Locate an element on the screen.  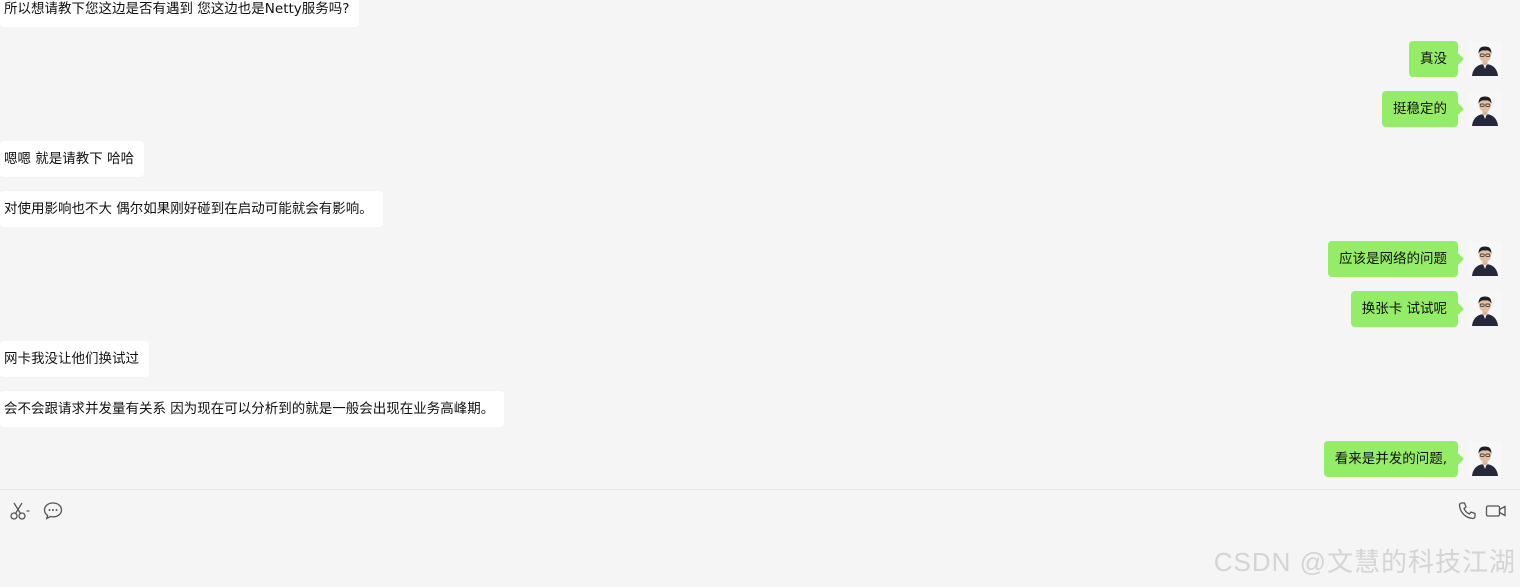
message-bubble-incoming: 对使用影响也不大 偶尔如果刚好碰到在启动可能就会有影响。 is located at coordinates (191, 209).